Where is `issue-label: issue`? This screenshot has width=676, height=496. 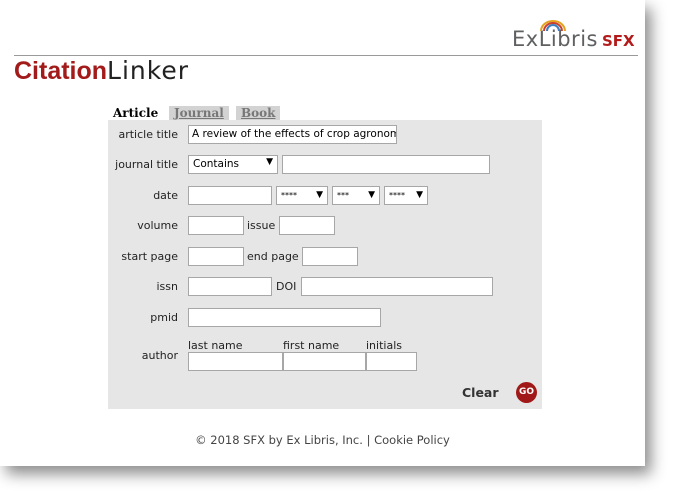 issue-label: issue is located at coordinates (261, 225).